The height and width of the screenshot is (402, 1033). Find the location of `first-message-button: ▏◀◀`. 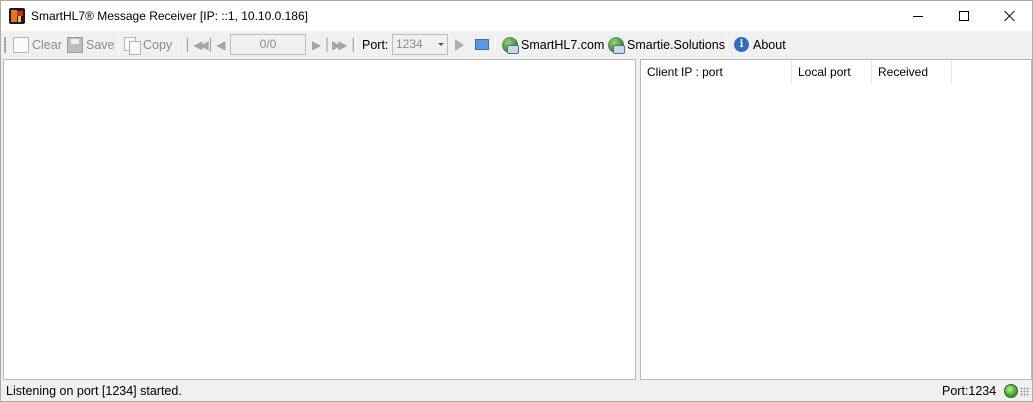

first-message-button: ▏◀◀ is located at coordinates (198, 44).